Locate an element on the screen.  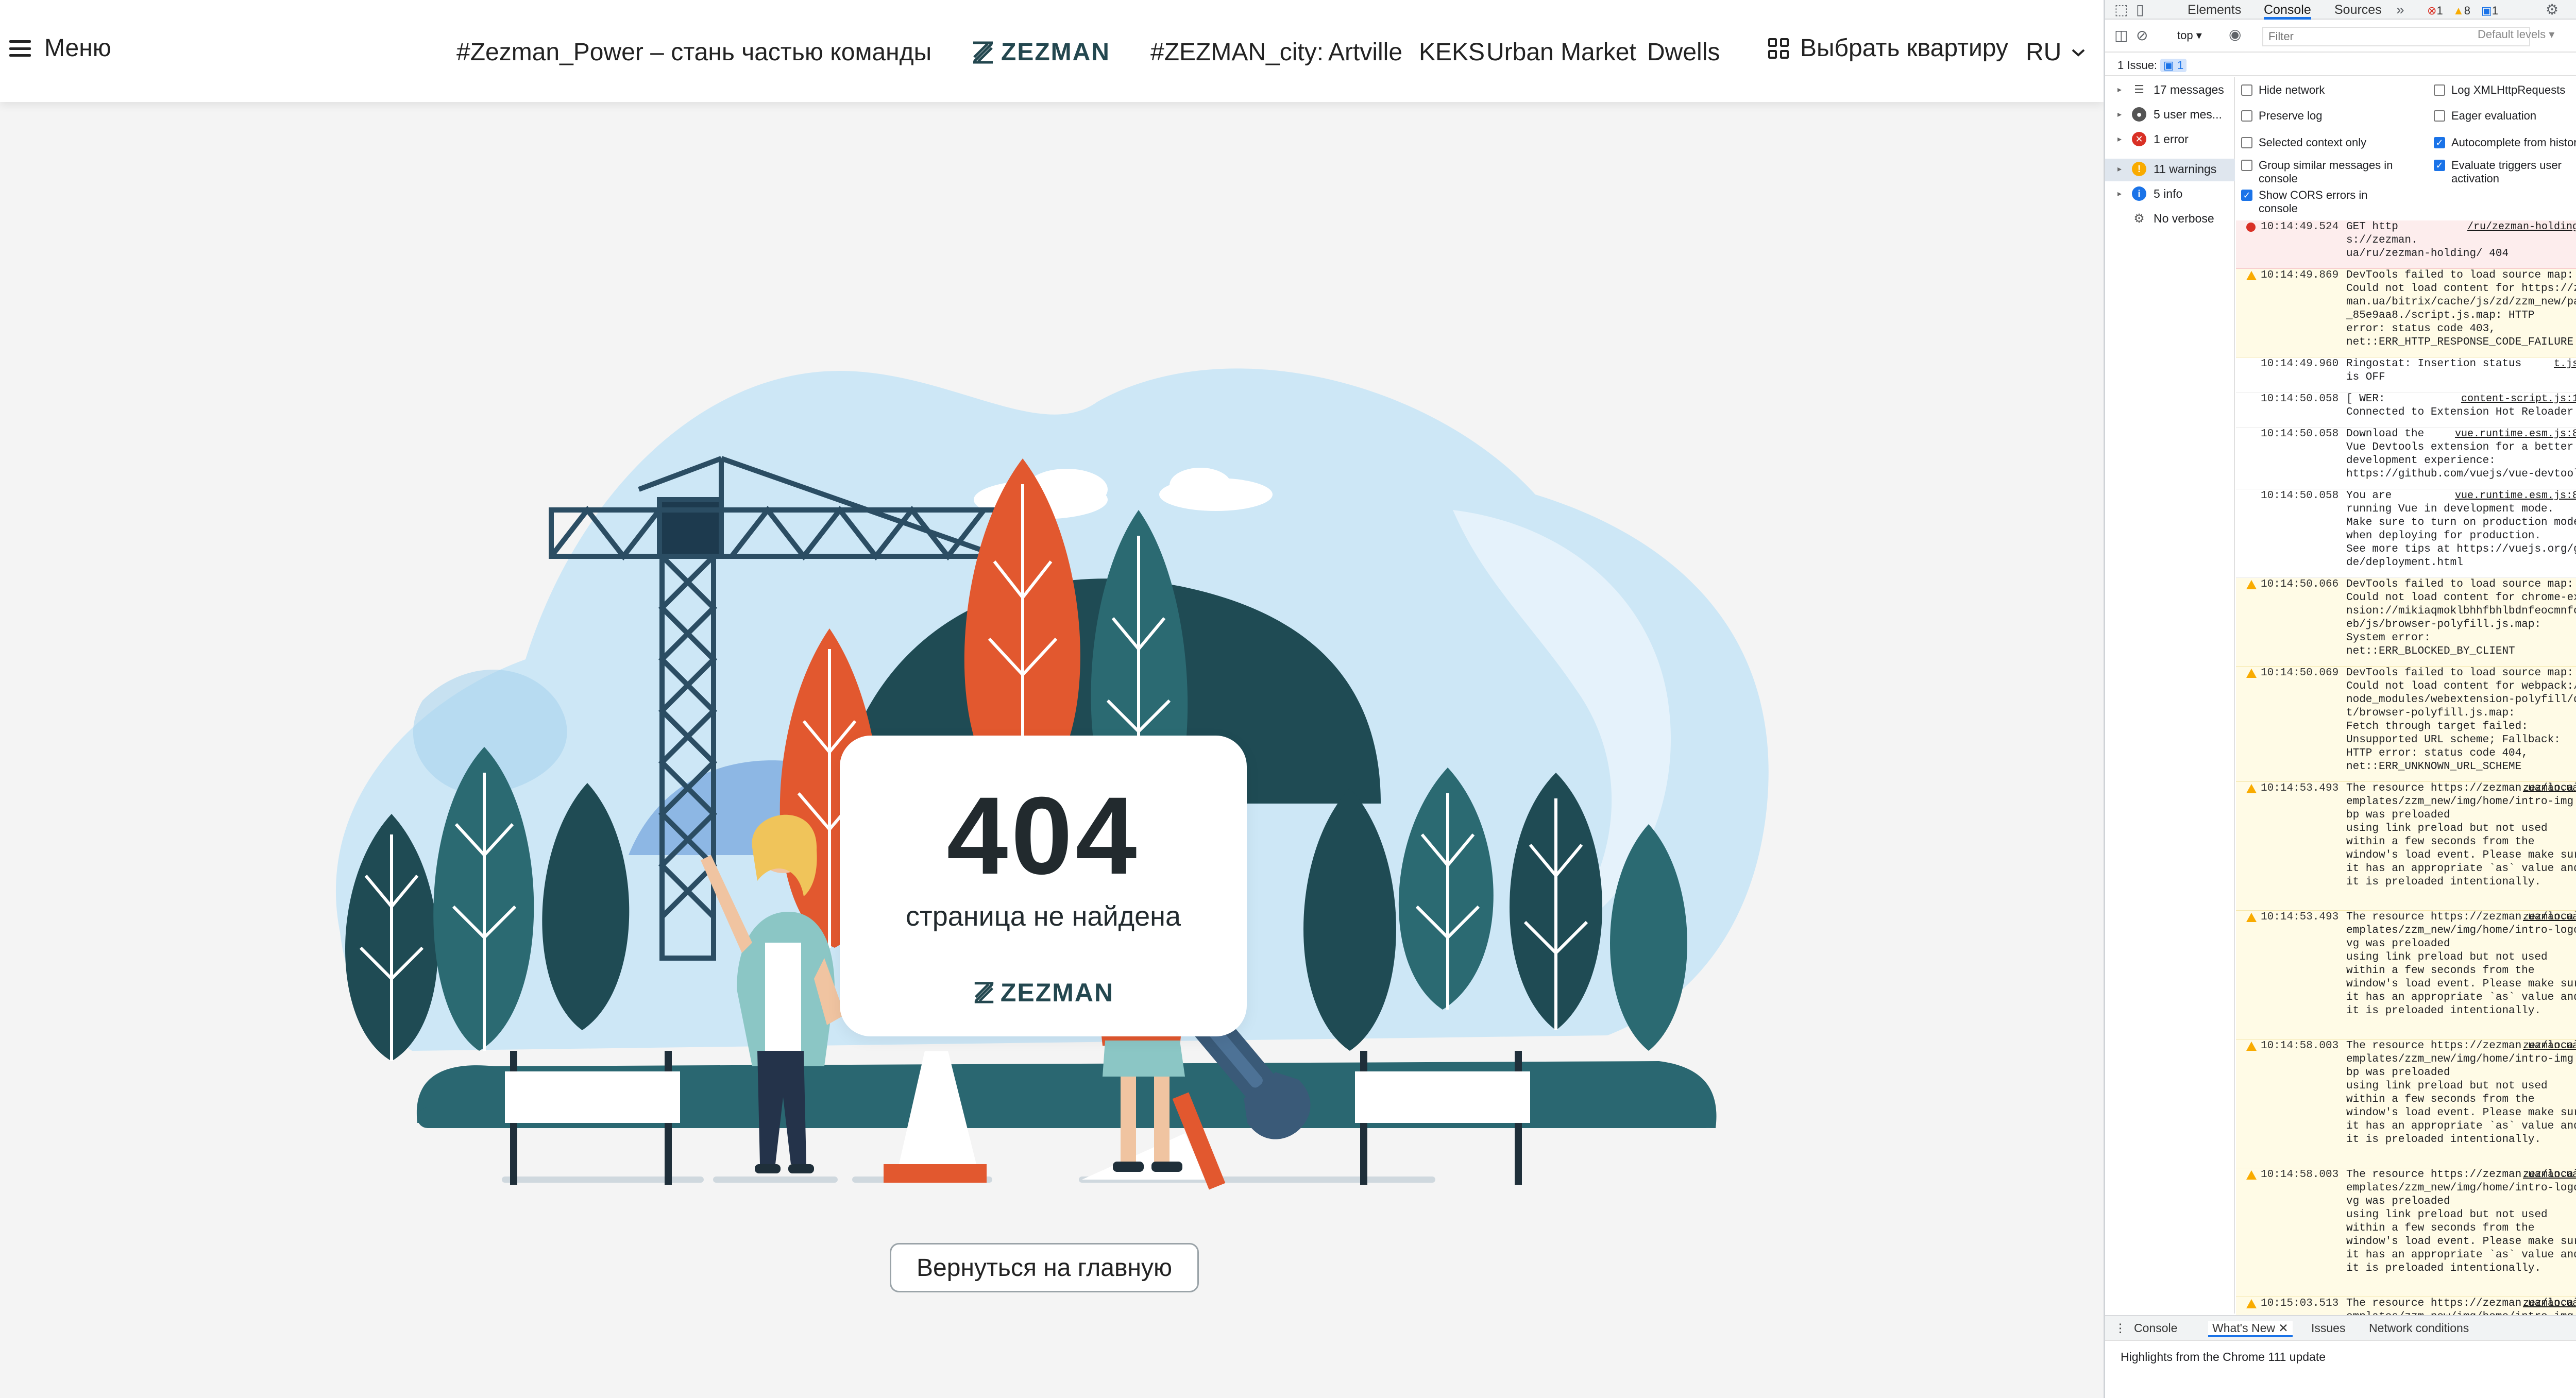
error-count-badge: ⊗1 is located at coordinates (2435, 11).